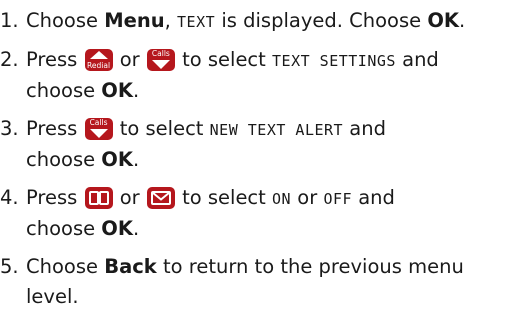 Image resolution: width=505 pixels, height=320 pixels. What do you see at coordinates (9, 266) in the screenshot?
I see `step-number: 5.` at bounding box center [9, 266].